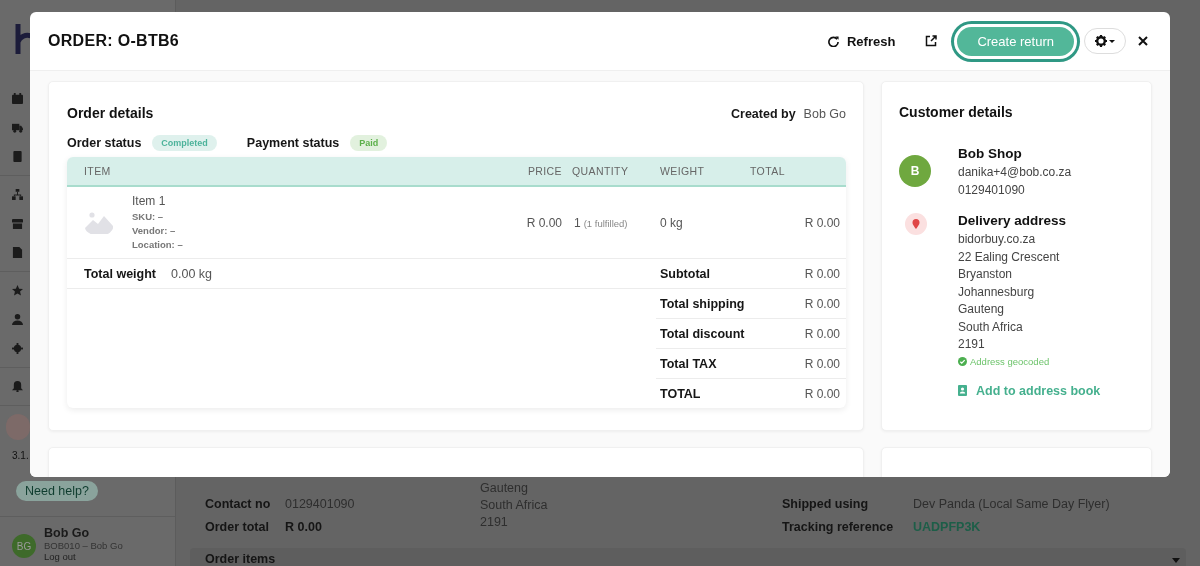  Describe the element at coordinates (982, 309) in the screenshot. I see `address-line: Gauteng` at that location.